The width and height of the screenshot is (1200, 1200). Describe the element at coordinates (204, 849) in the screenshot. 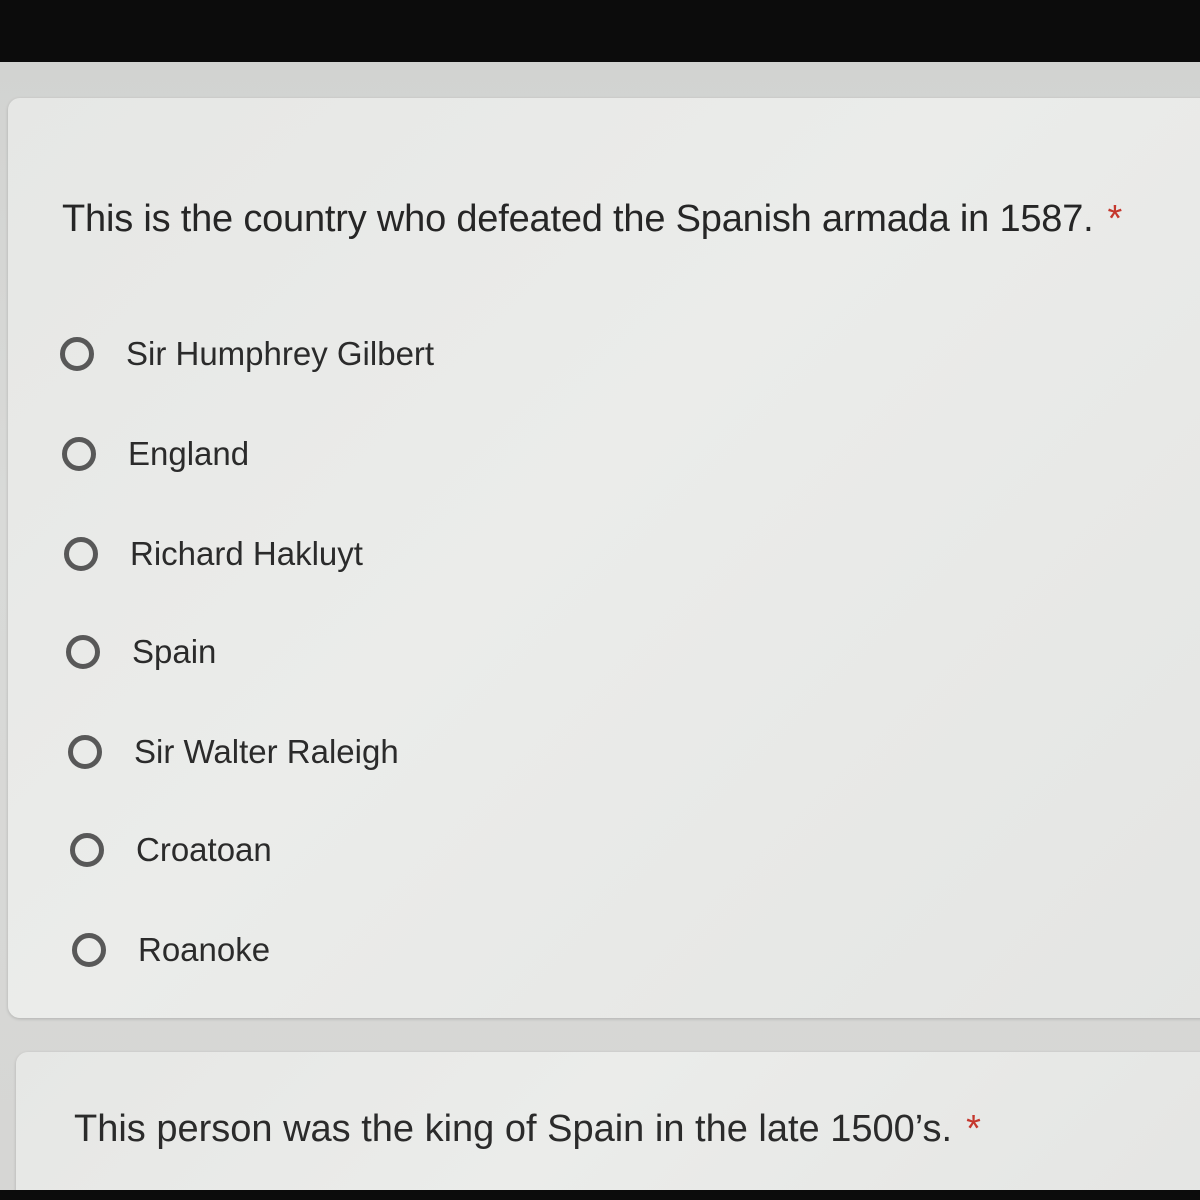

I see `radio-option-label: Croatoan` at that location.